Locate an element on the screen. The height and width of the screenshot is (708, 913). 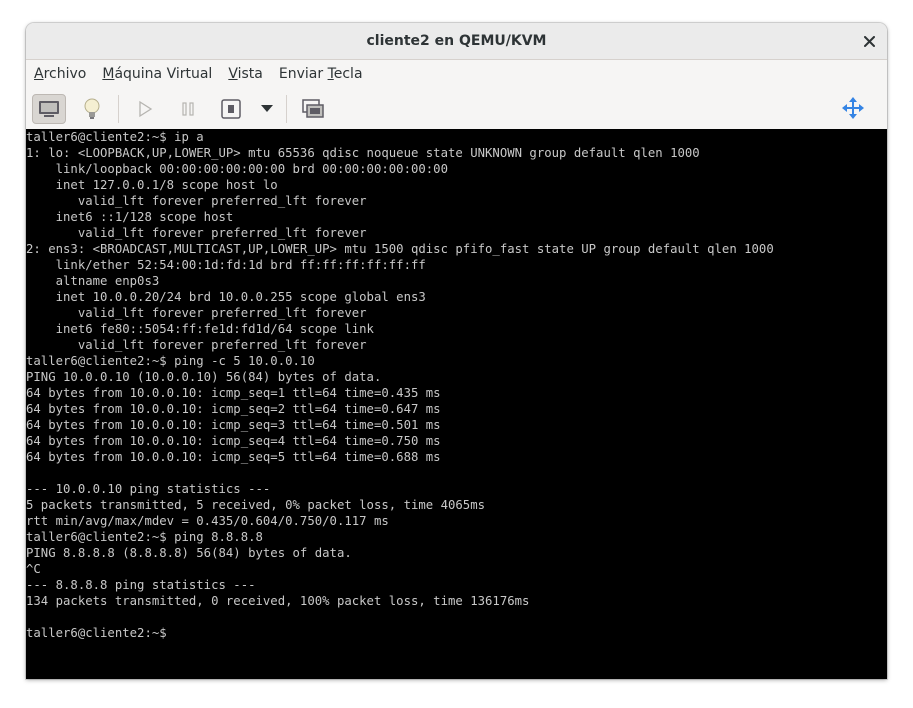
menu-archivo: Archivo is located at coordinates (60, 74).